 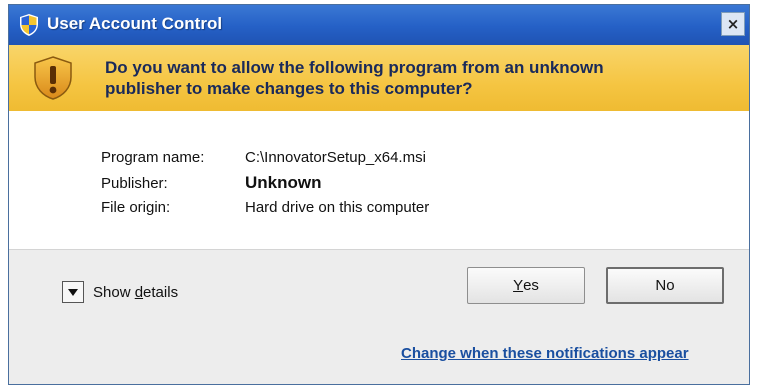 I want to click on show-details-toggle, so click(x=73, y=292).